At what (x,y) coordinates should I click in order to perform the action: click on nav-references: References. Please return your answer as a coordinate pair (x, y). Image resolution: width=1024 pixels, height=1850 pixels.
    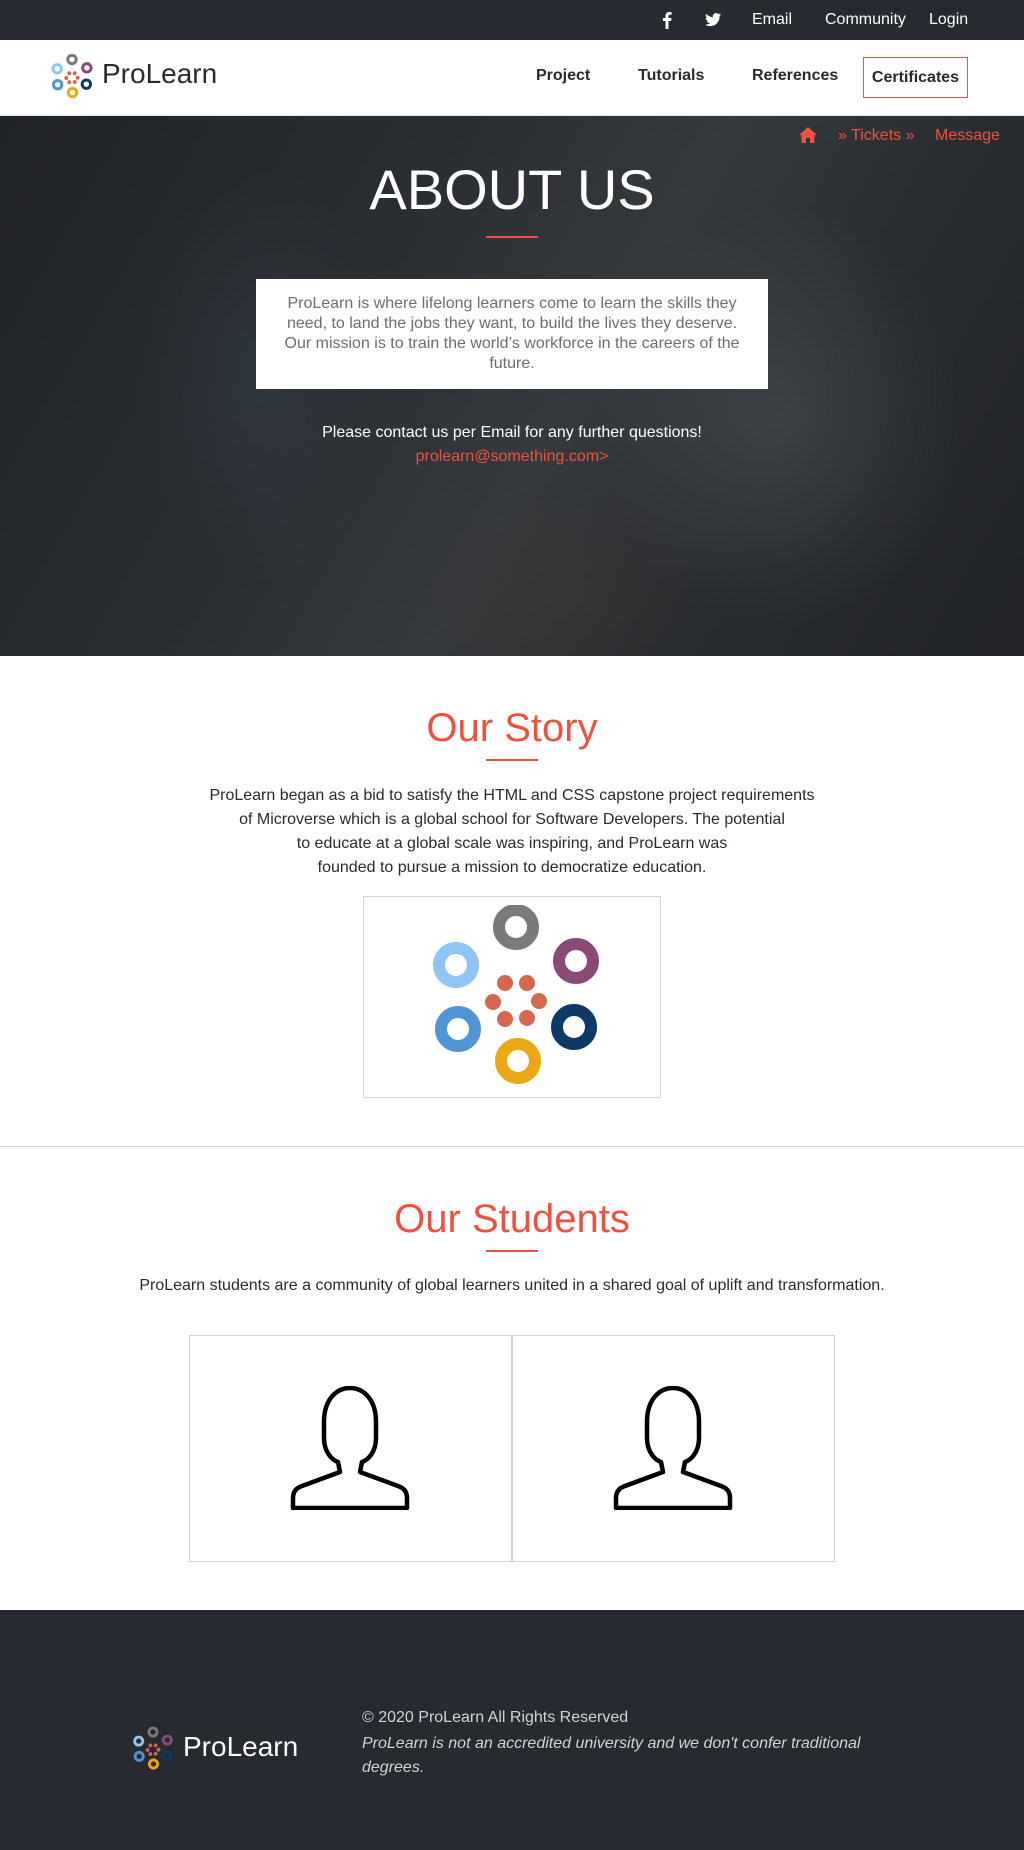
    Looking at the image, I should click on (795, 76).